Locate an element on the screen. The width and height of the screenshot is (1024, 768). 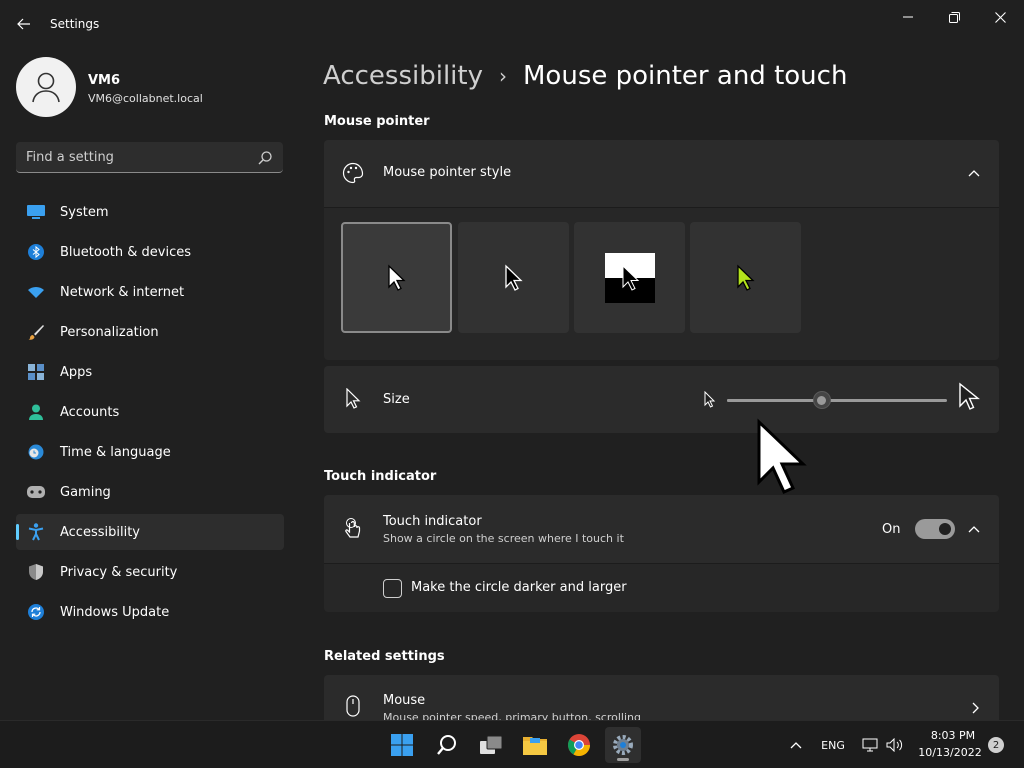
minimize-icon is located at coordinates (908, 17).